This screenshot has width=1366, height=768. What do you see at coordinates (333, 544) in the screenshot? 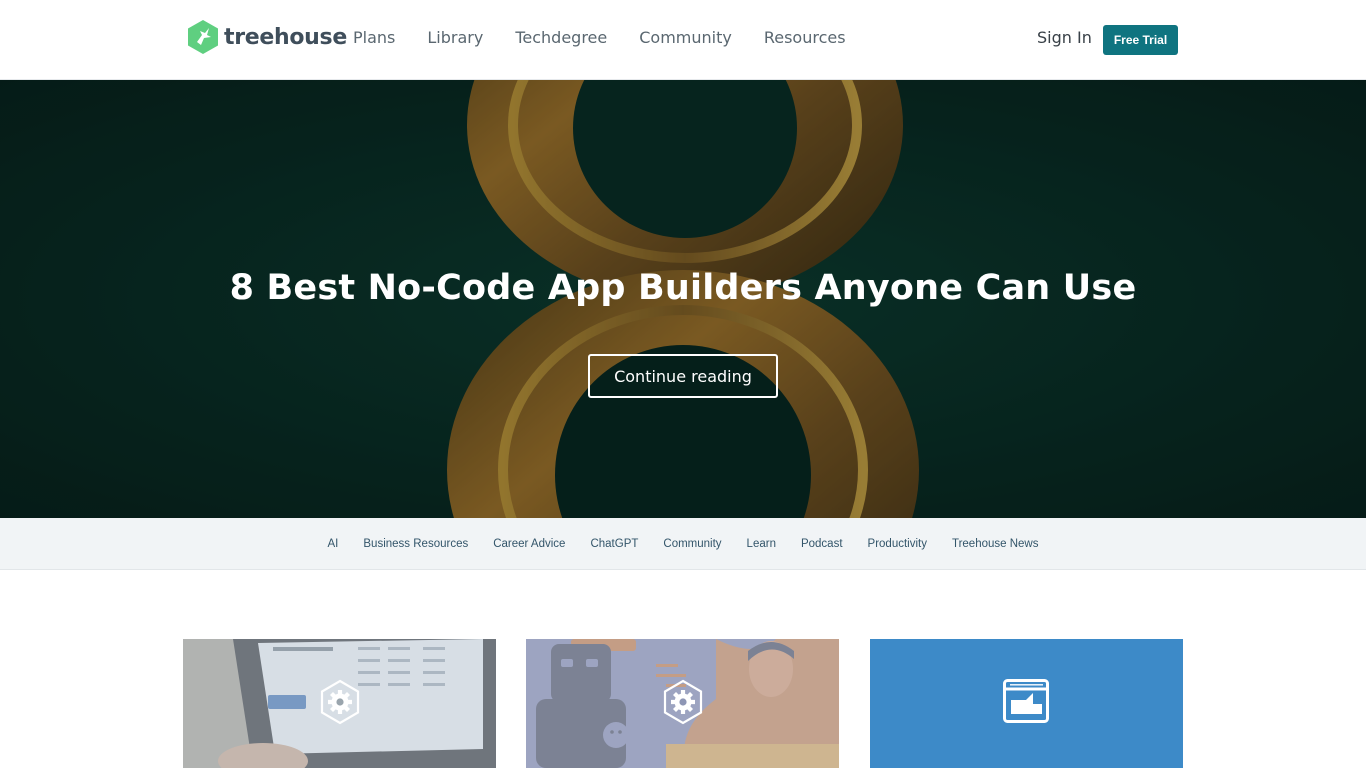
I see `category-ai: AI` at bounding box center [333, 544].